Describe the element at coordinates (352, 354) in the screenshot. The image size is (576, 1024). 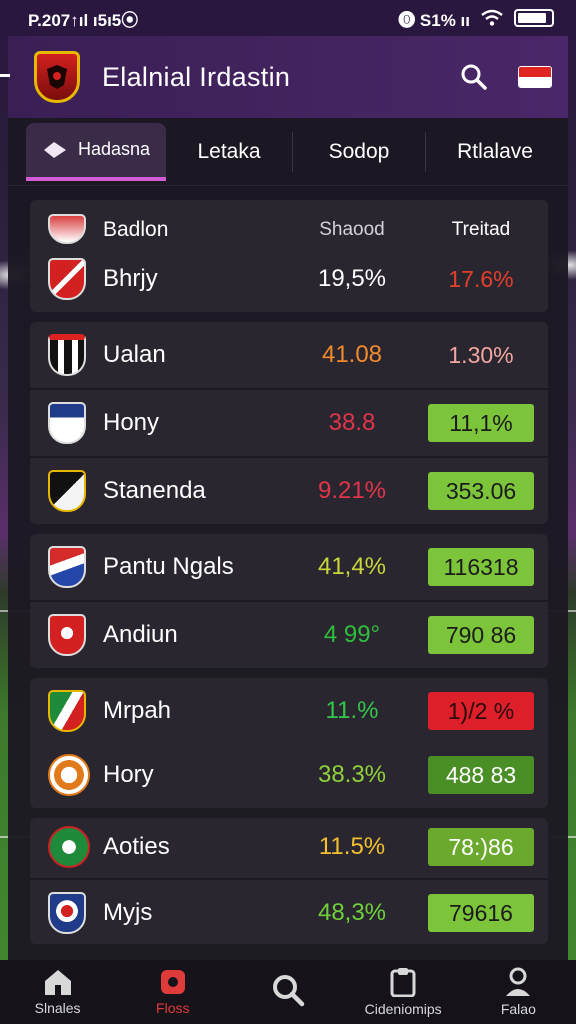
I see `stat-value: 41.08` at that location.